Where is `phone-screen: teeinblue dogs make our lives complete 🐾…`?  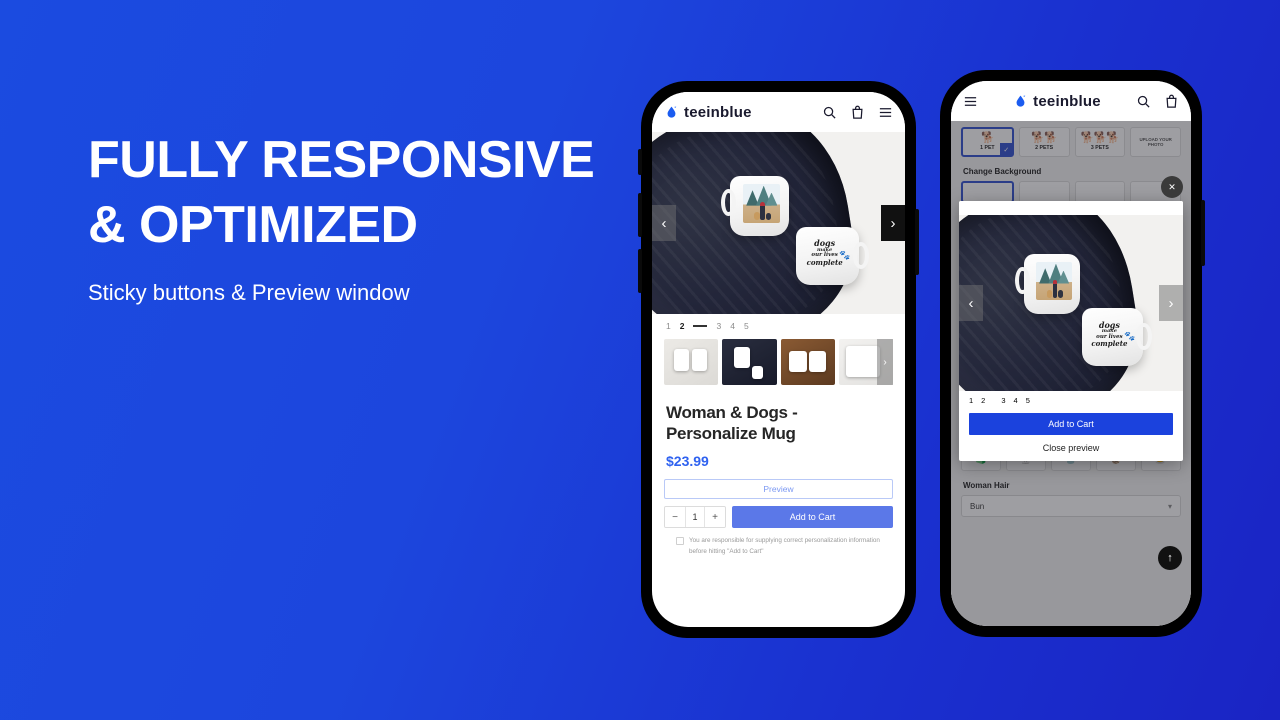 phone-screen: teeinblue dogs make our lives complete 🐾… is located at coordinates (778, 359).